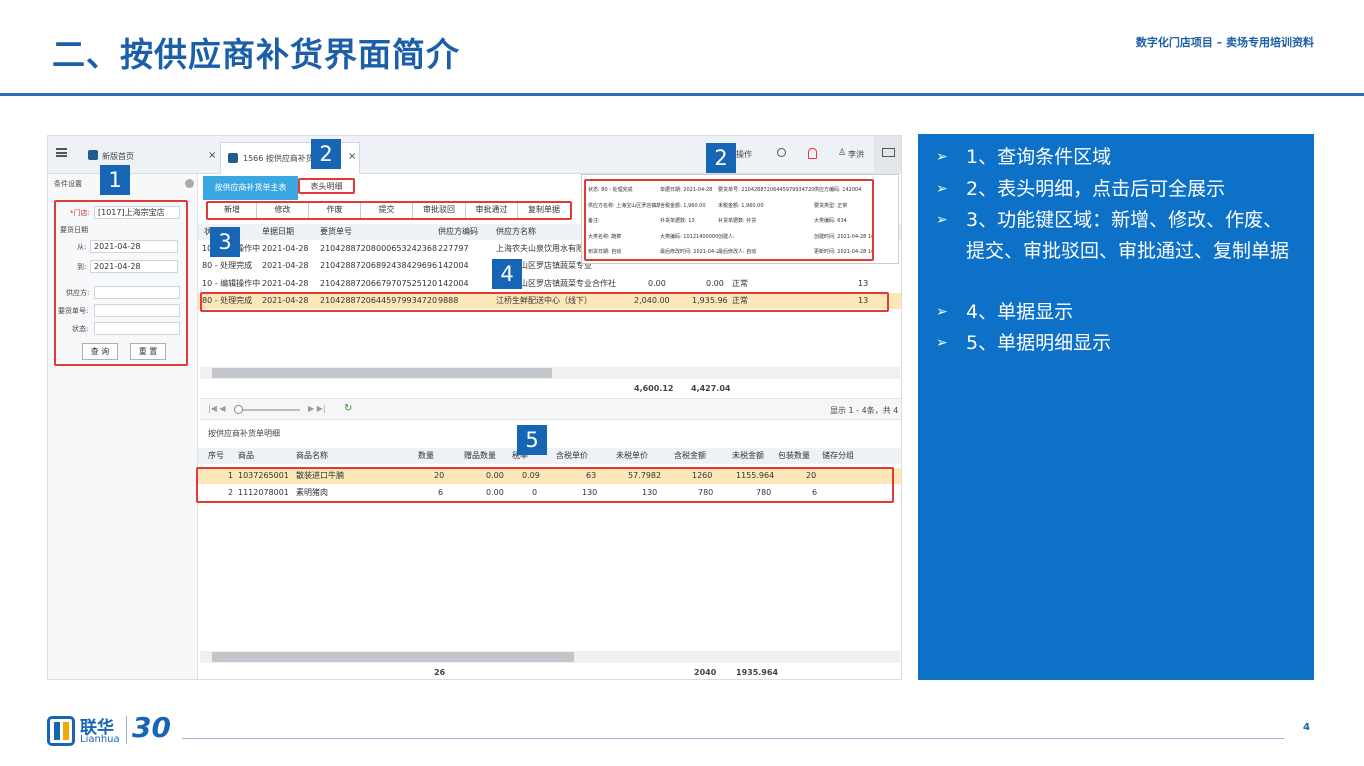 The image size is (1364, 766). What do you see at coordinates (268, 410) in the screenshot?
I see `page-slider` at bounding box center [268, 410].